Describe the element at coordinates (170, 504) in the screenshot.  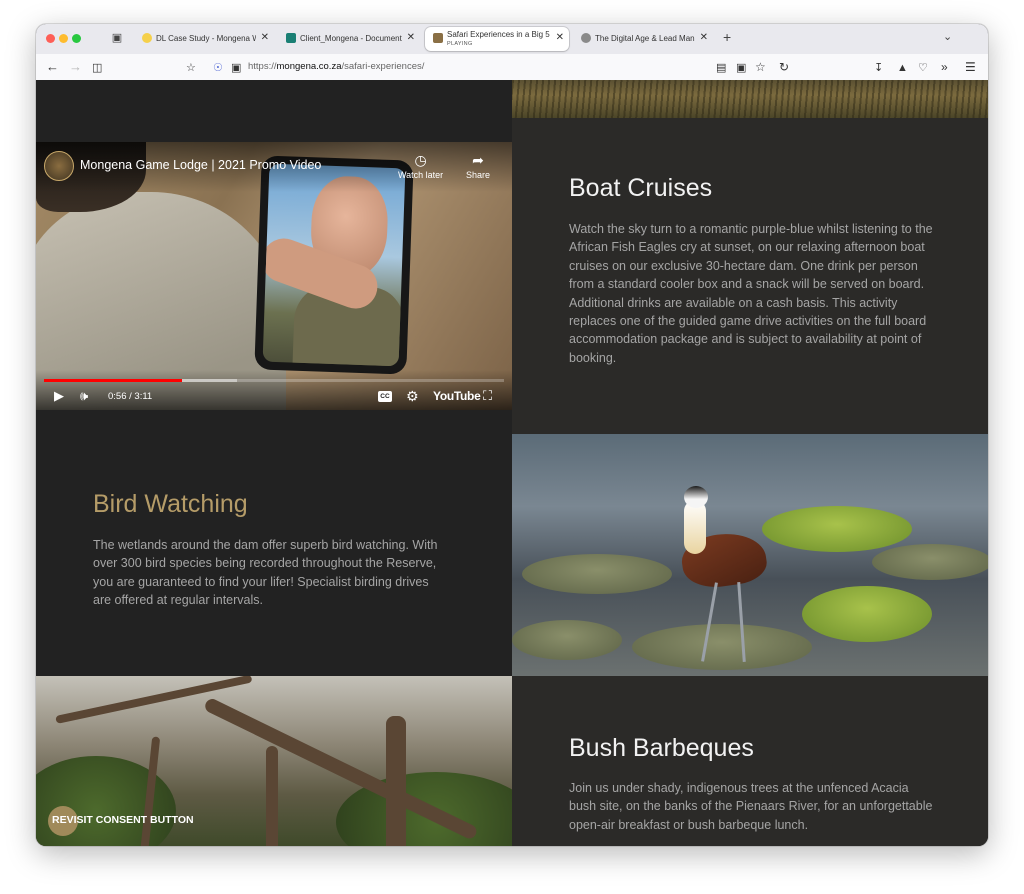
I see `bird-watching-heading: Bird Watching` at that location.